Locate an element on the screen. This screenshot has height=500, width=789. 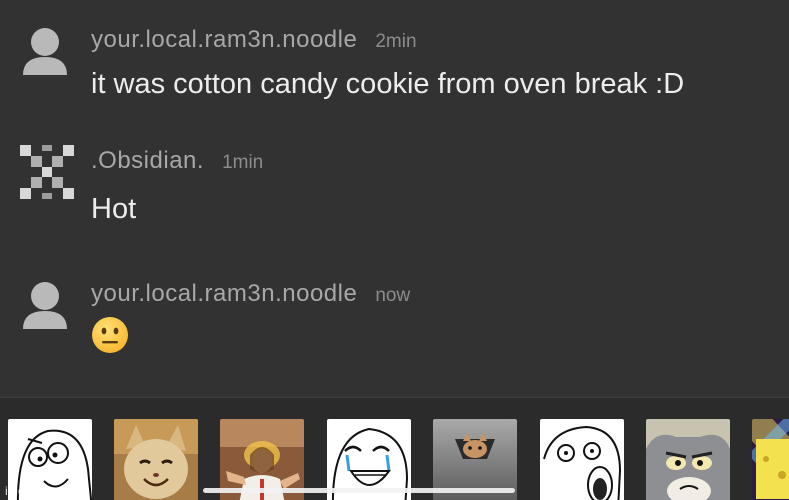
comment-timestamp: 2min is located at coordinates (396, 41).